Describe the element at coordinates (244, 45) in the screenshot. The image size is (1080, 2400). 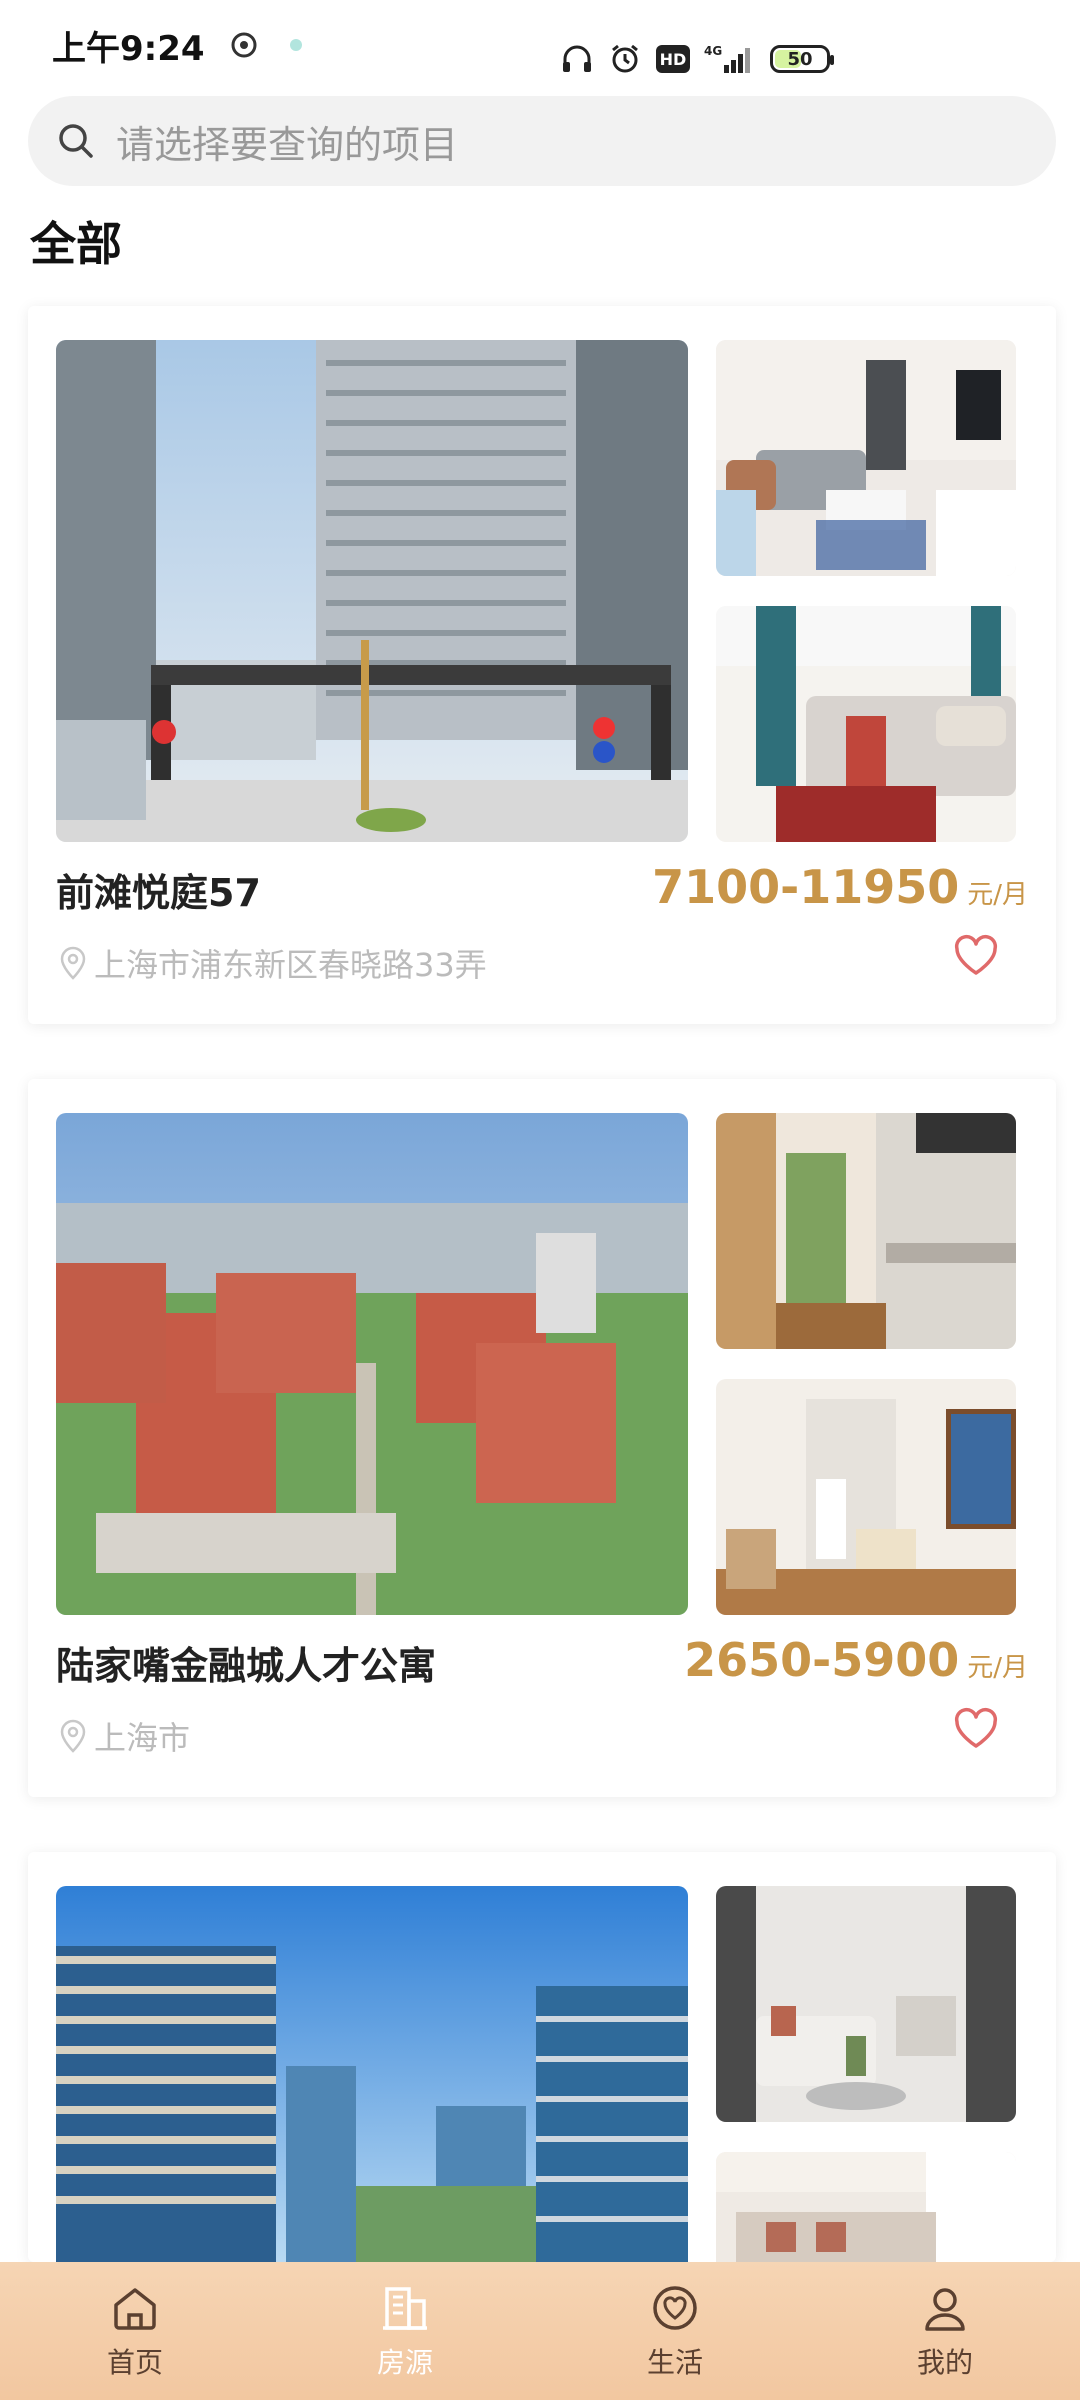
I see `sync-icon` at that location.